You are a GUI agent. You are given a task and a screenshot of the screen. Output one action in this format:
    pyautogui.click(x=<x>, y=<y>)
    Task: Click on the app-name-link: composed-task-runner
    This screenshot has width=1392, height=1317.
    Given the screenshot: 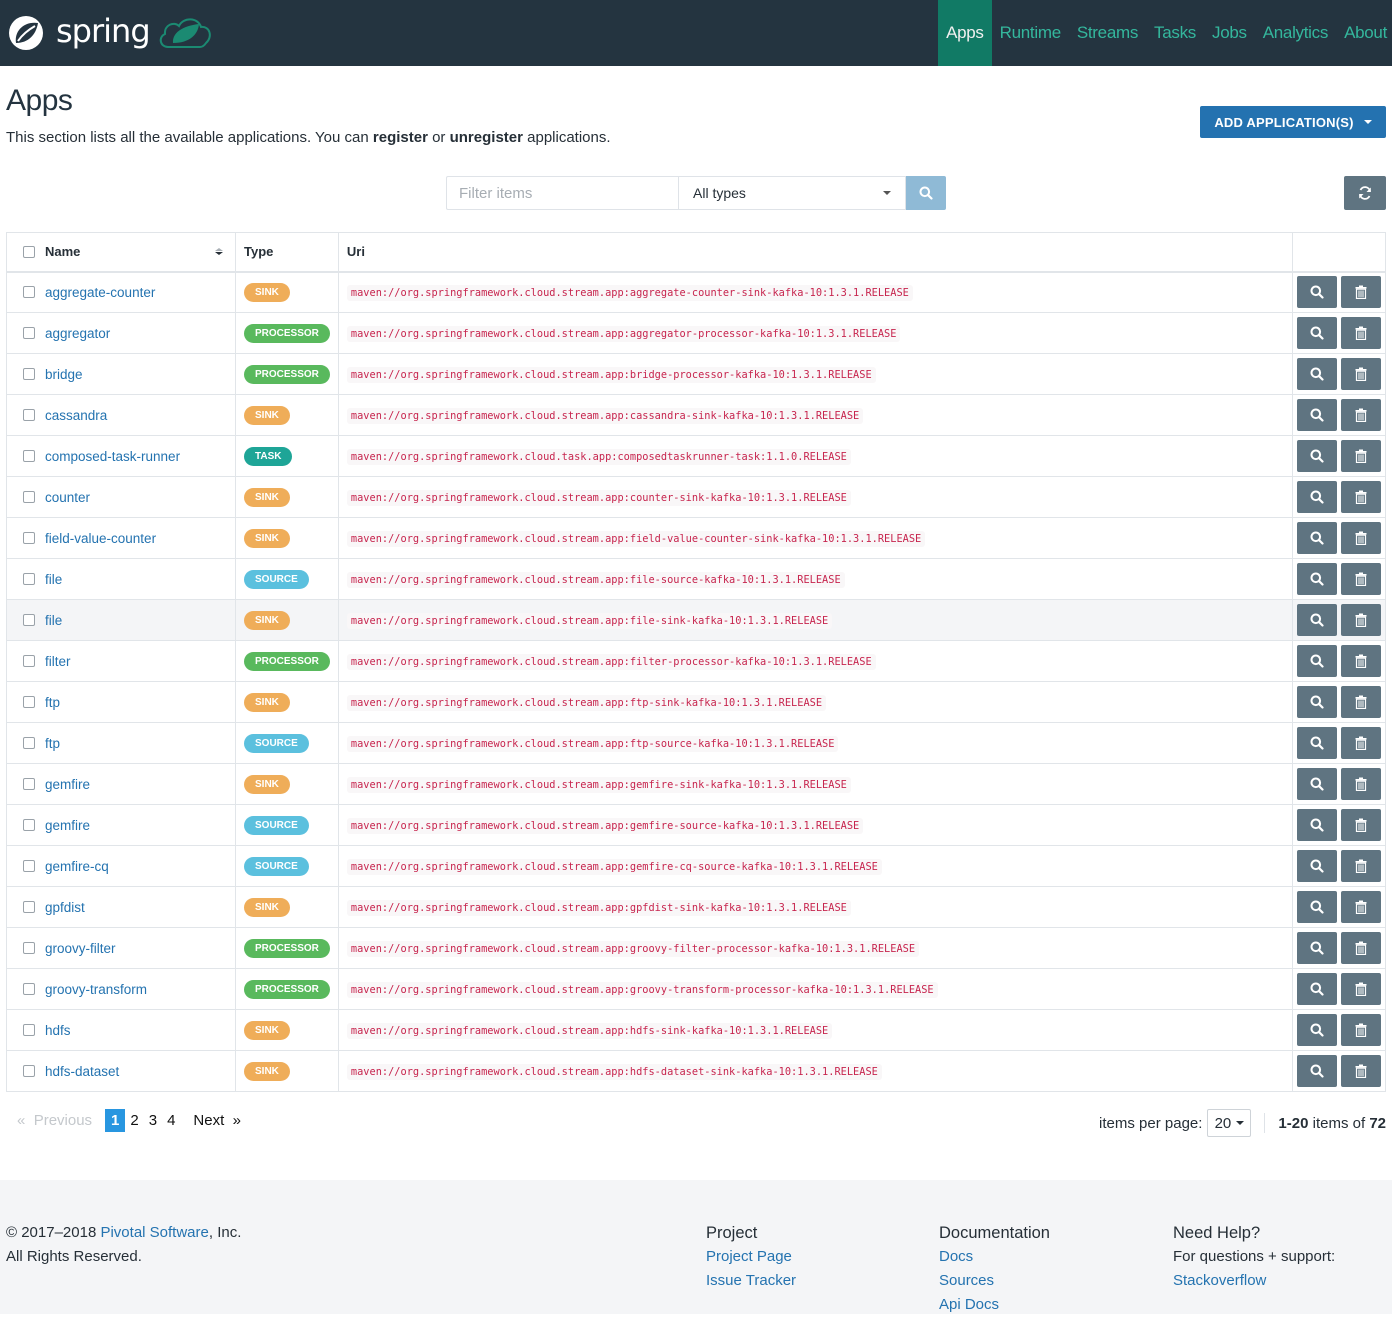 What is the action you would take?
    pyautogui.click(x=112, y=456)
    